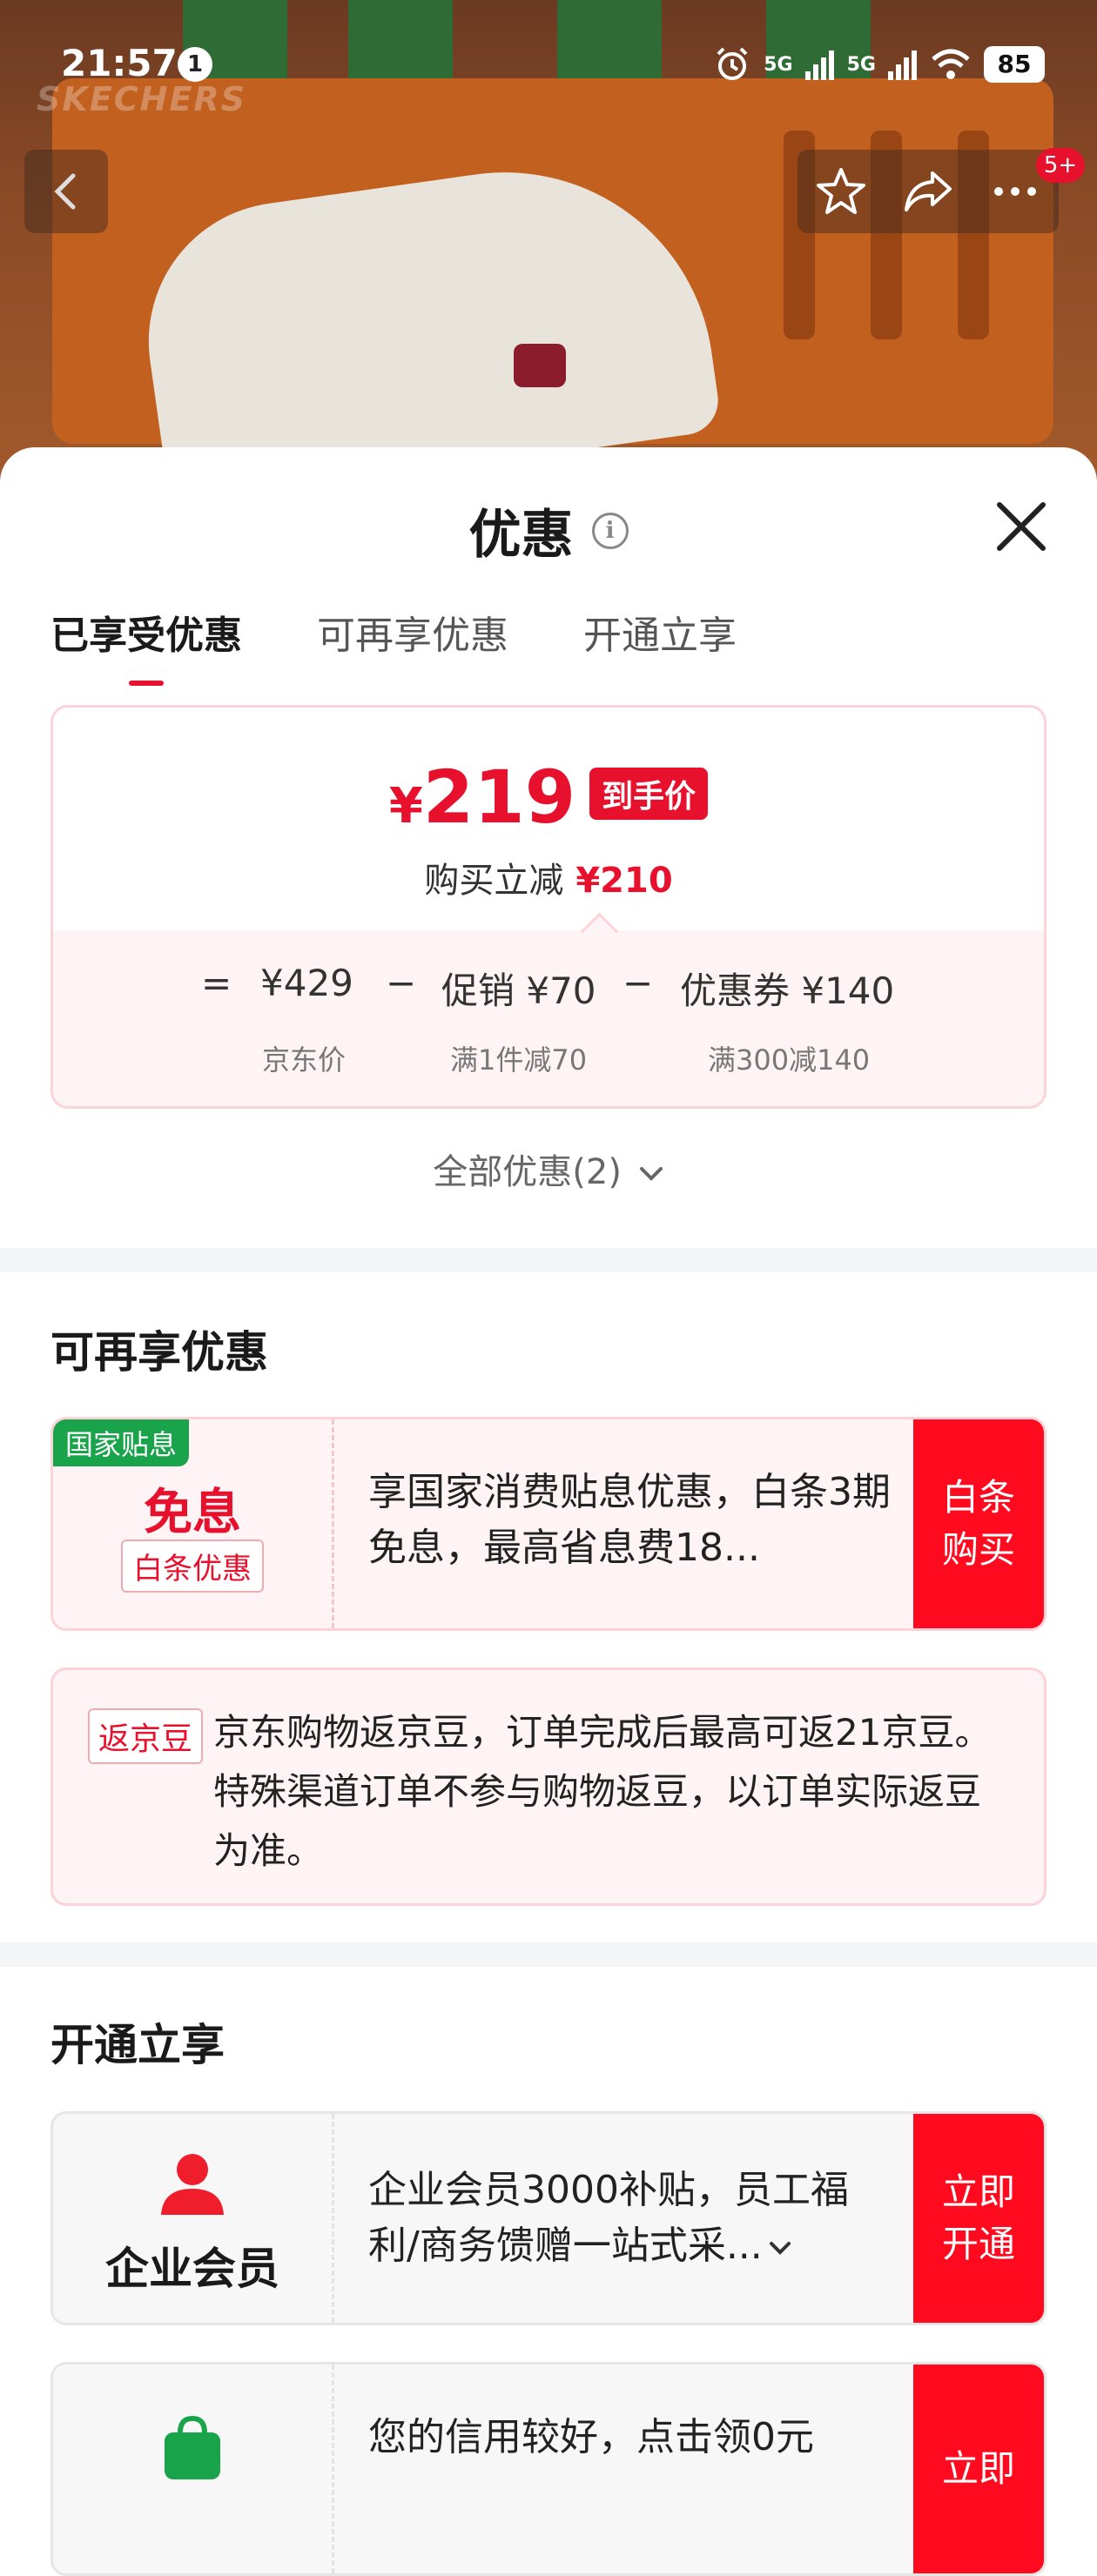  I want to click on section-title-more: 可再享优惠, so click(159, 1352).